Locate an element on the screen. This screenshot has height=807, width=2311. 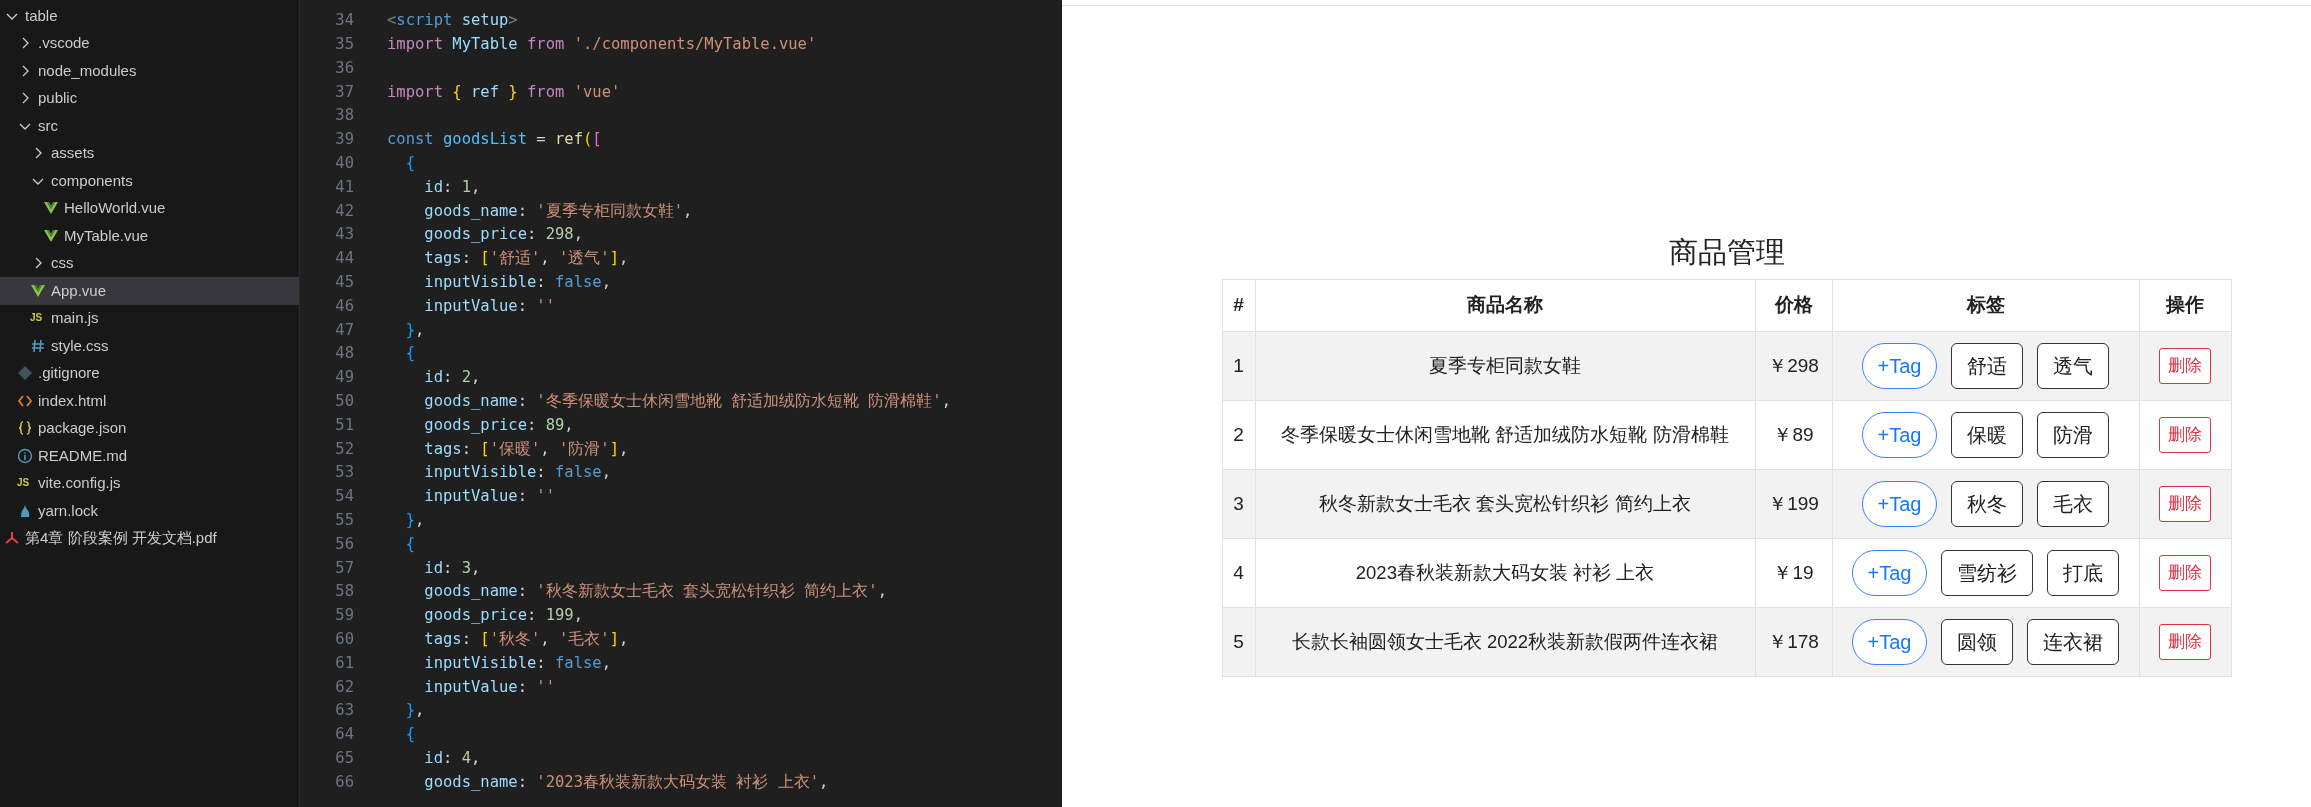
folder-item: .vscode is located at coordinates (149, 43).